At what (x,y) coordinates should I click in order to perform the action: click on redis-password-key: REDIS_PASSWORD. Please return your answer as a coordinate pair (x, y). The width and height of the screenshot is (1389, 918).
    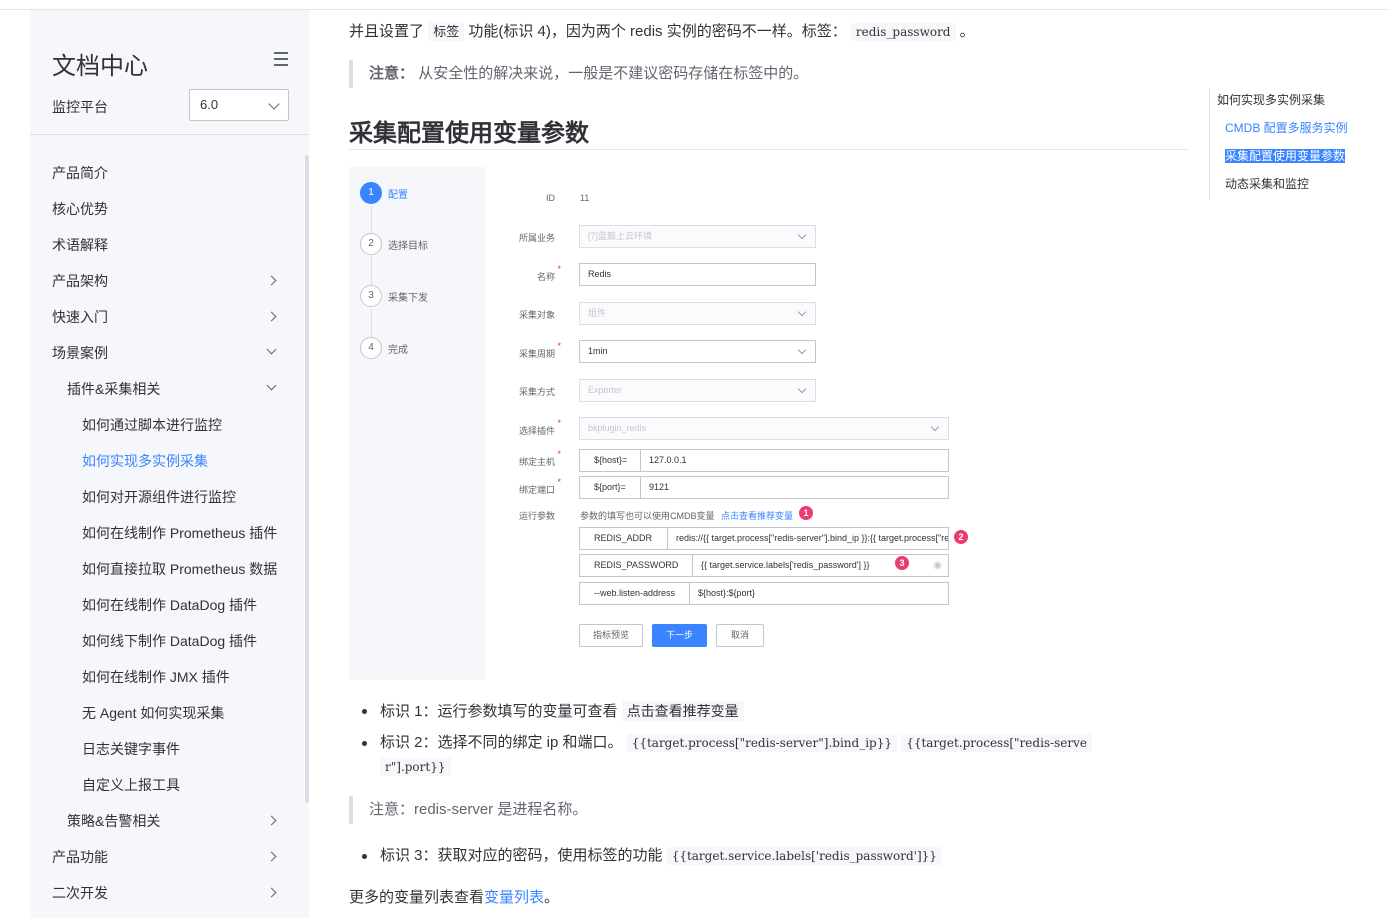
    Looking at the image, I should click on (636, 565).